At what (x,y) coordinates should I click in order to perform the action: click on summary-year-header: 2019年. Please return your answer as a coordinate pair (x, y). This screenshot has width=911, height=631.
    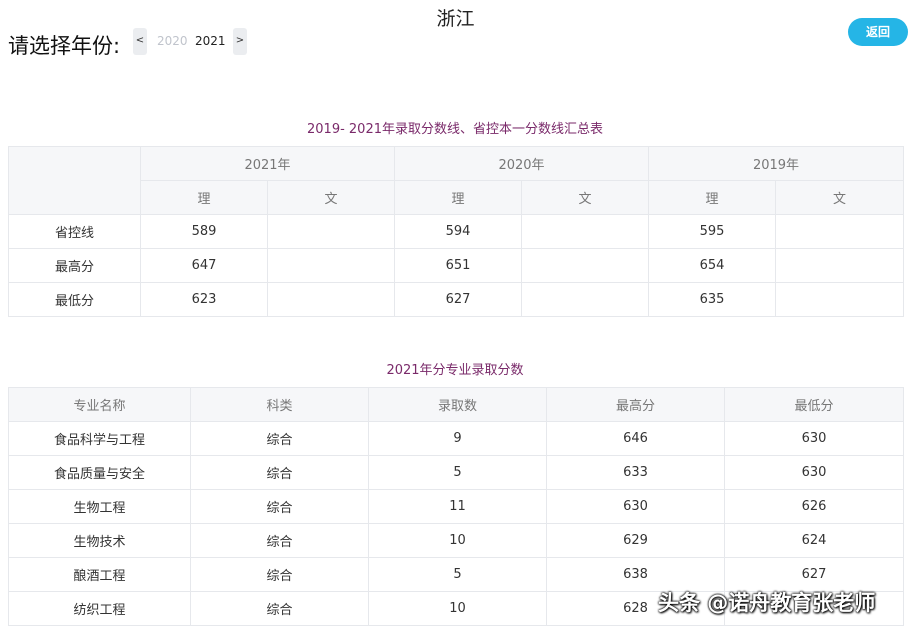
    Looking at the image, I should click on (776, 163).